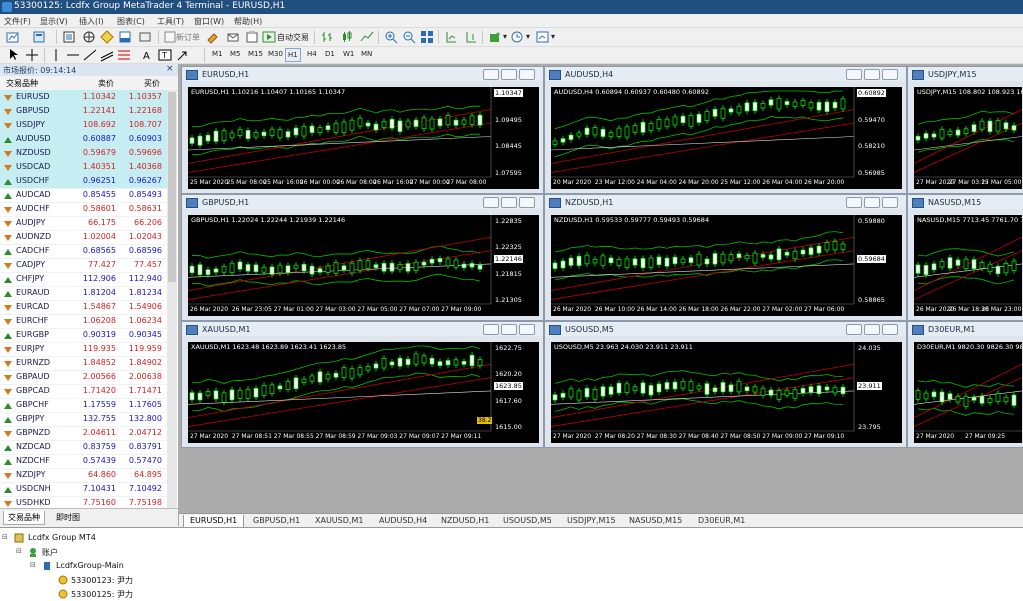 Image resolution: width=1023 pixels, height=601 pixels. What do you see at coordinates (73, 55) in the screenshot?
I see `horizontal-line-icon` at bounding box center [73, 55].